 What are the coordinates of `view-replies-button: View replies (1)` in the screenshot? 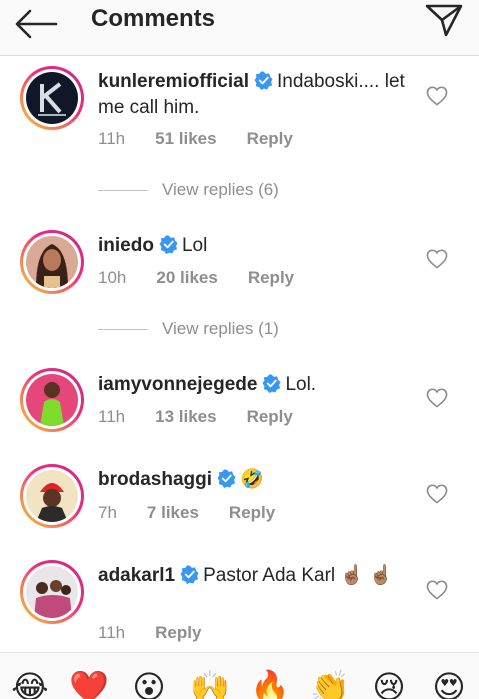 It's located at (228, 330).